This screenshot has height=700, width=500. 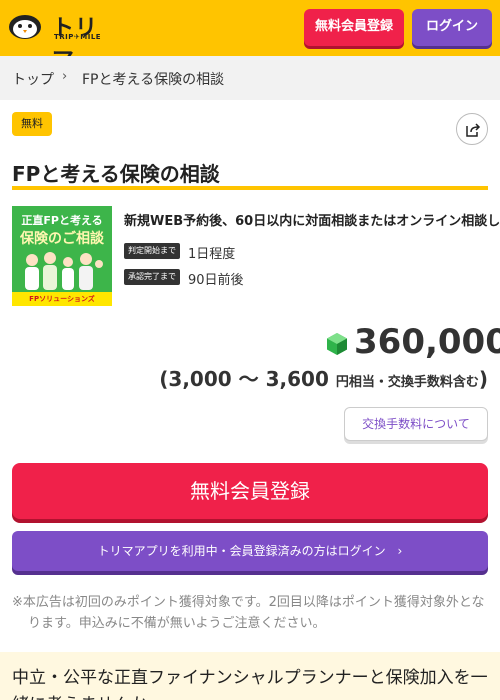 What do you see at coordinates (153, 80) in the screenshot?
I see `breadcrumb-current: FPと考える保険の相談` at bounding box center [153, 80].